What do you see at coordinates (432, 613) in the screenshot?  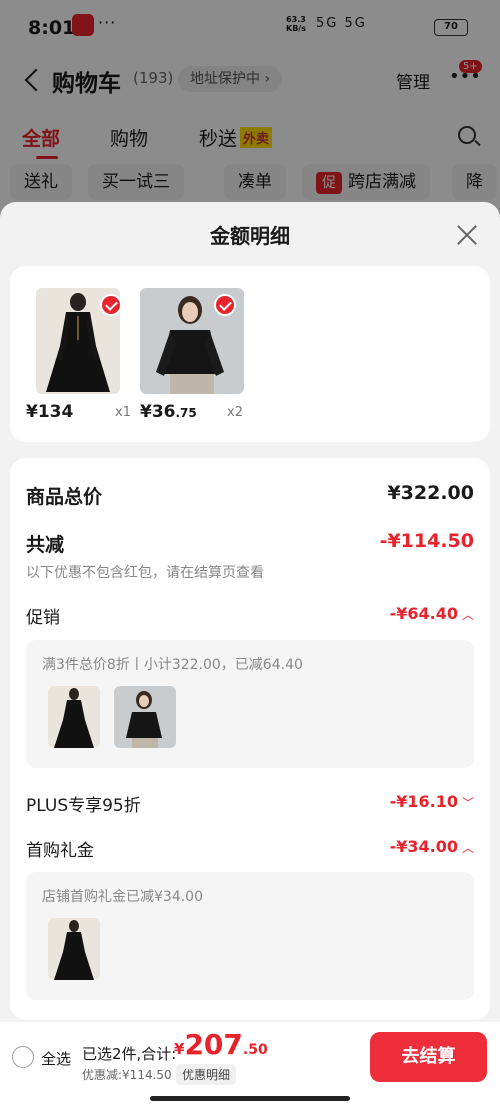 I see `promo-value-toggle: -¥64.40 ︿` at bounding box center [432, 613].